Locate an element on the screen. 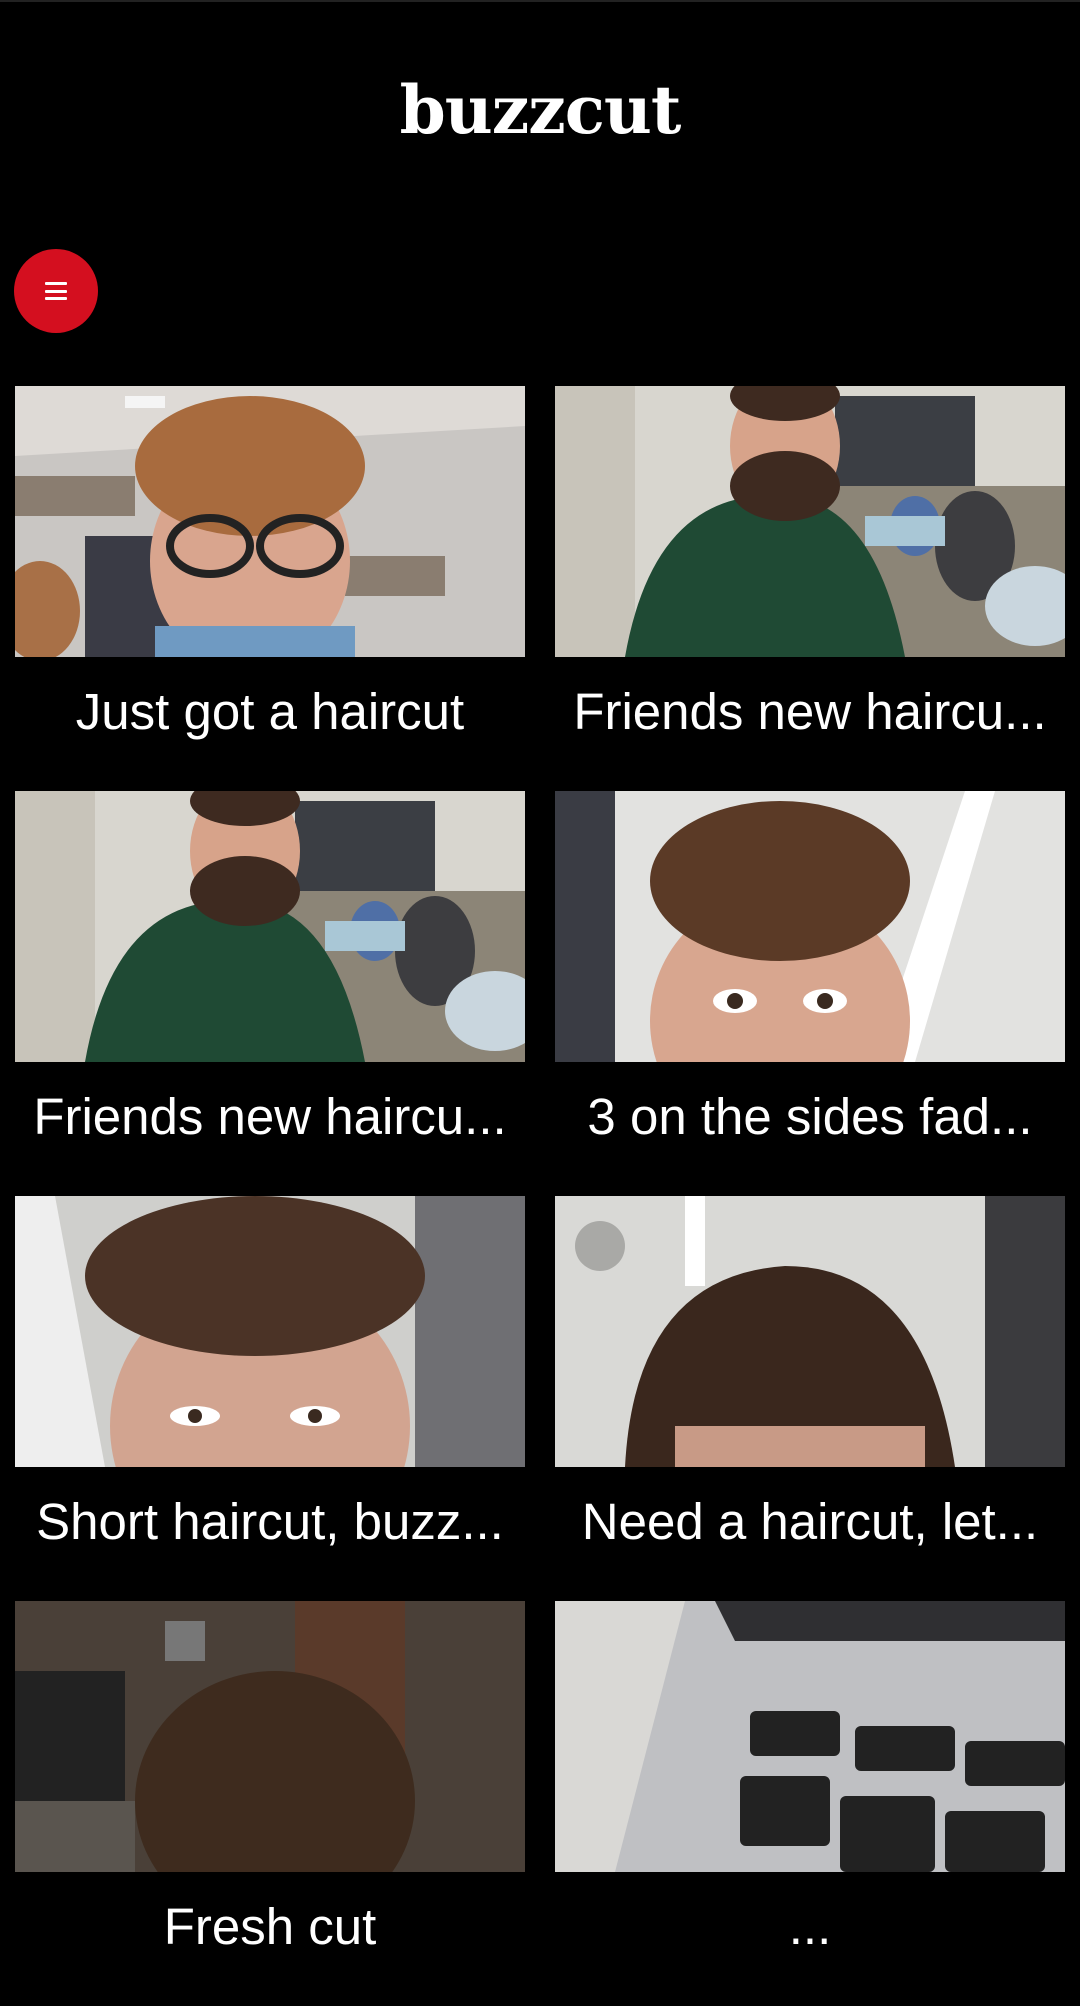  status-divider is located at coordinates (540, 1).